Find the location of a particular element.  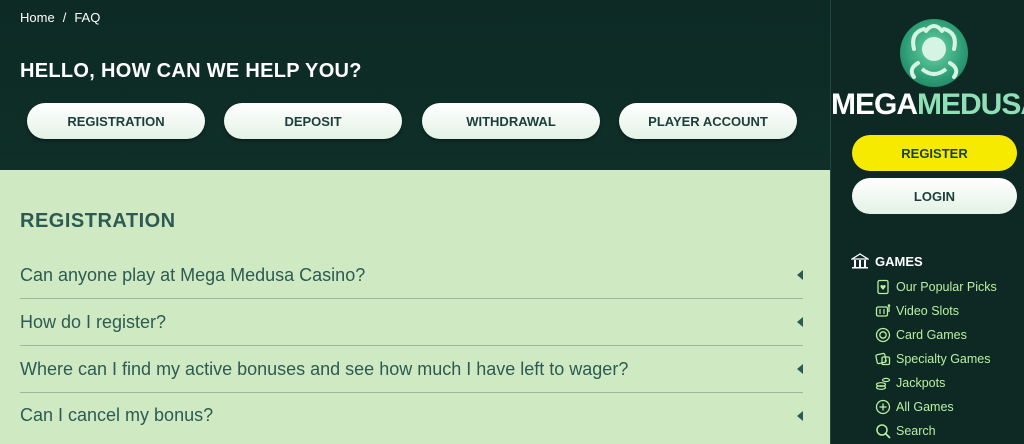

sidebar-item-search: Search is located at coordinates (905, 431).